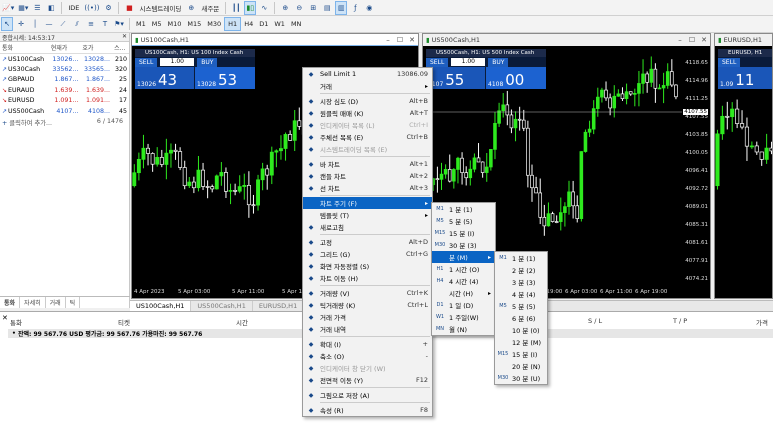 Image resolution: width=773 pixels, height=445 pixels. I want to click on menu-item: ◆ 그림으로 저장 (A), so click(367, 395).